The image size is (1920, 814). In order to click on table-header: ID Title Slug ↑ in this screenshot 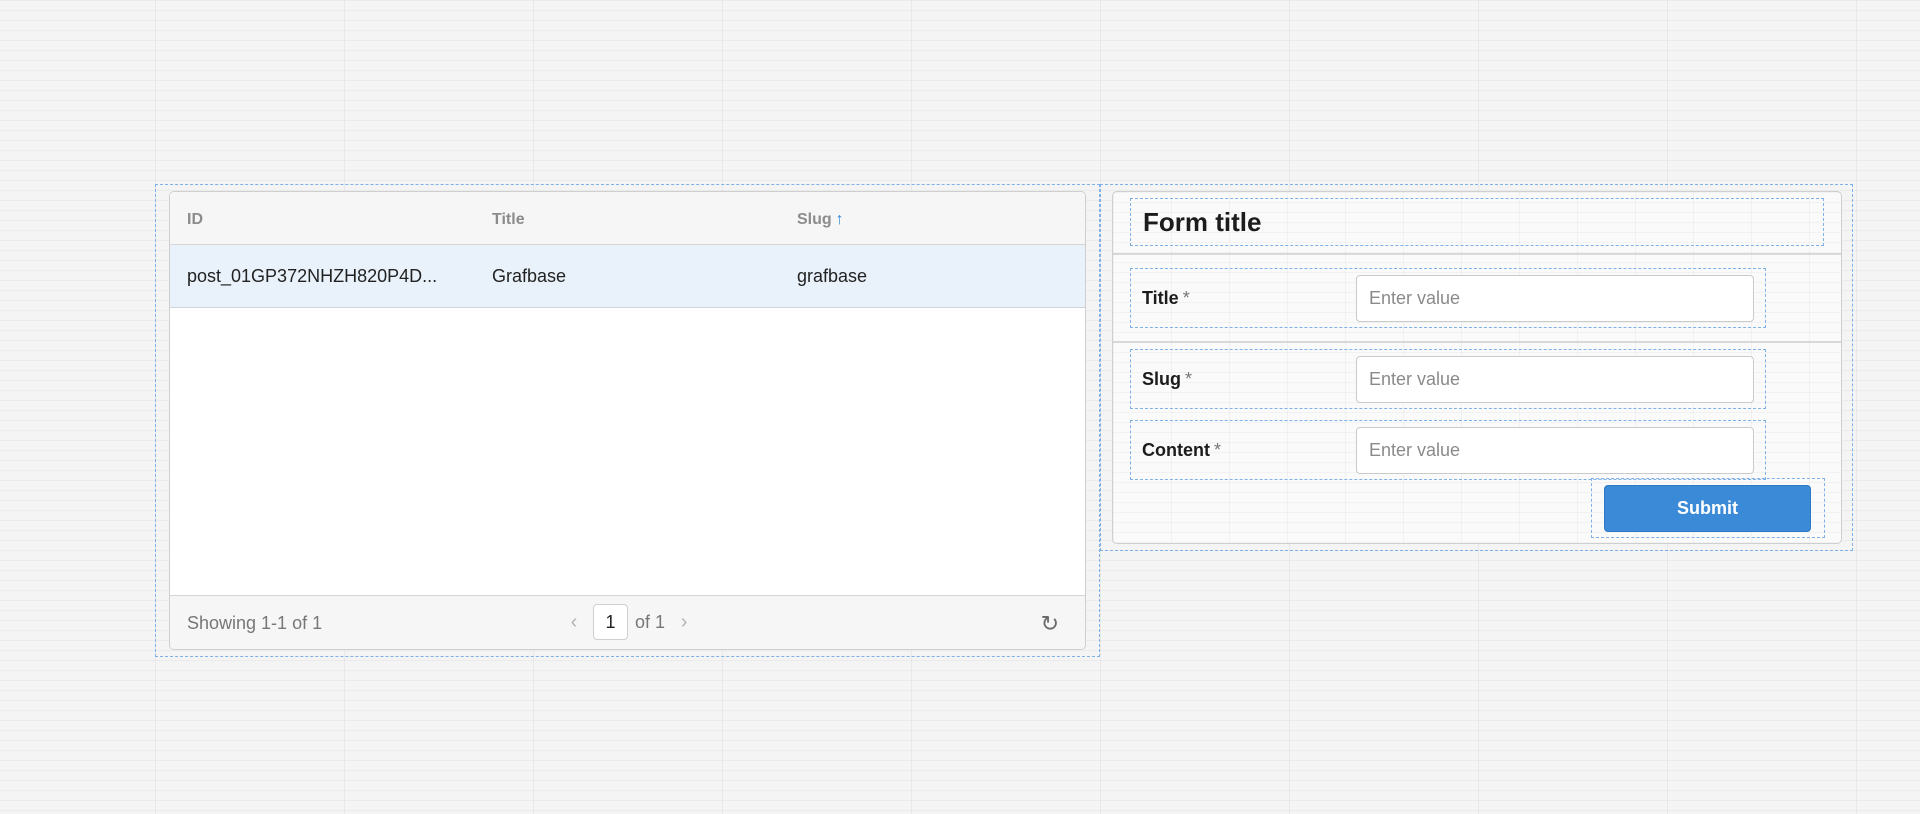, I will do `click(627, 218)`.